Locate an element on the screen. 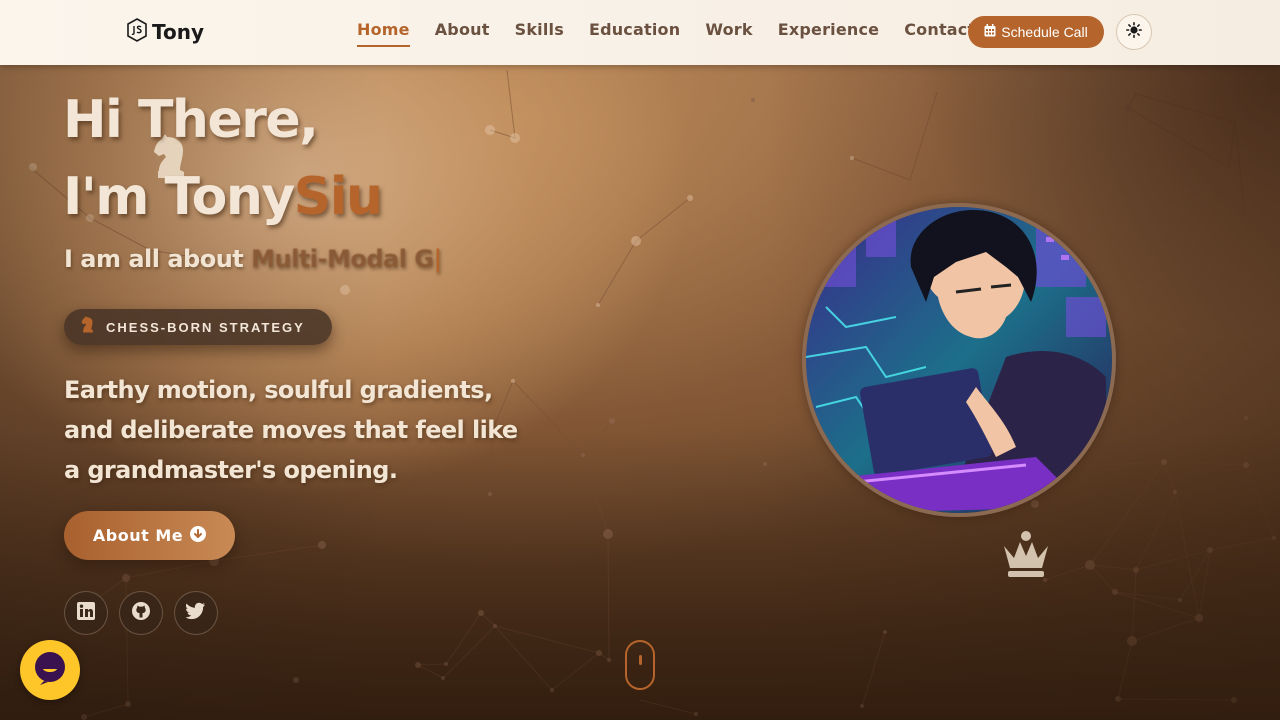  knight-badge-icon is located at coordinates (88, 327).